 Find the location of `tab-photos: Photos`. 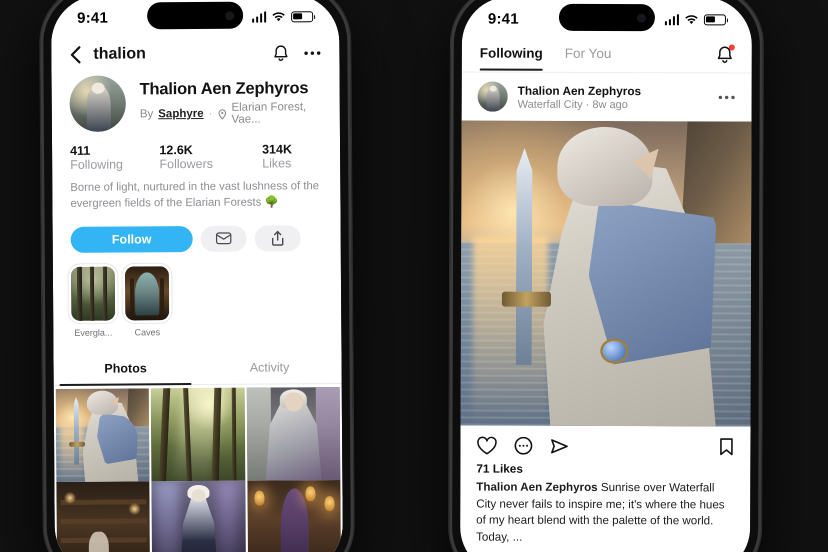

tab-photos: Photos is located at coordinates (125, 368).